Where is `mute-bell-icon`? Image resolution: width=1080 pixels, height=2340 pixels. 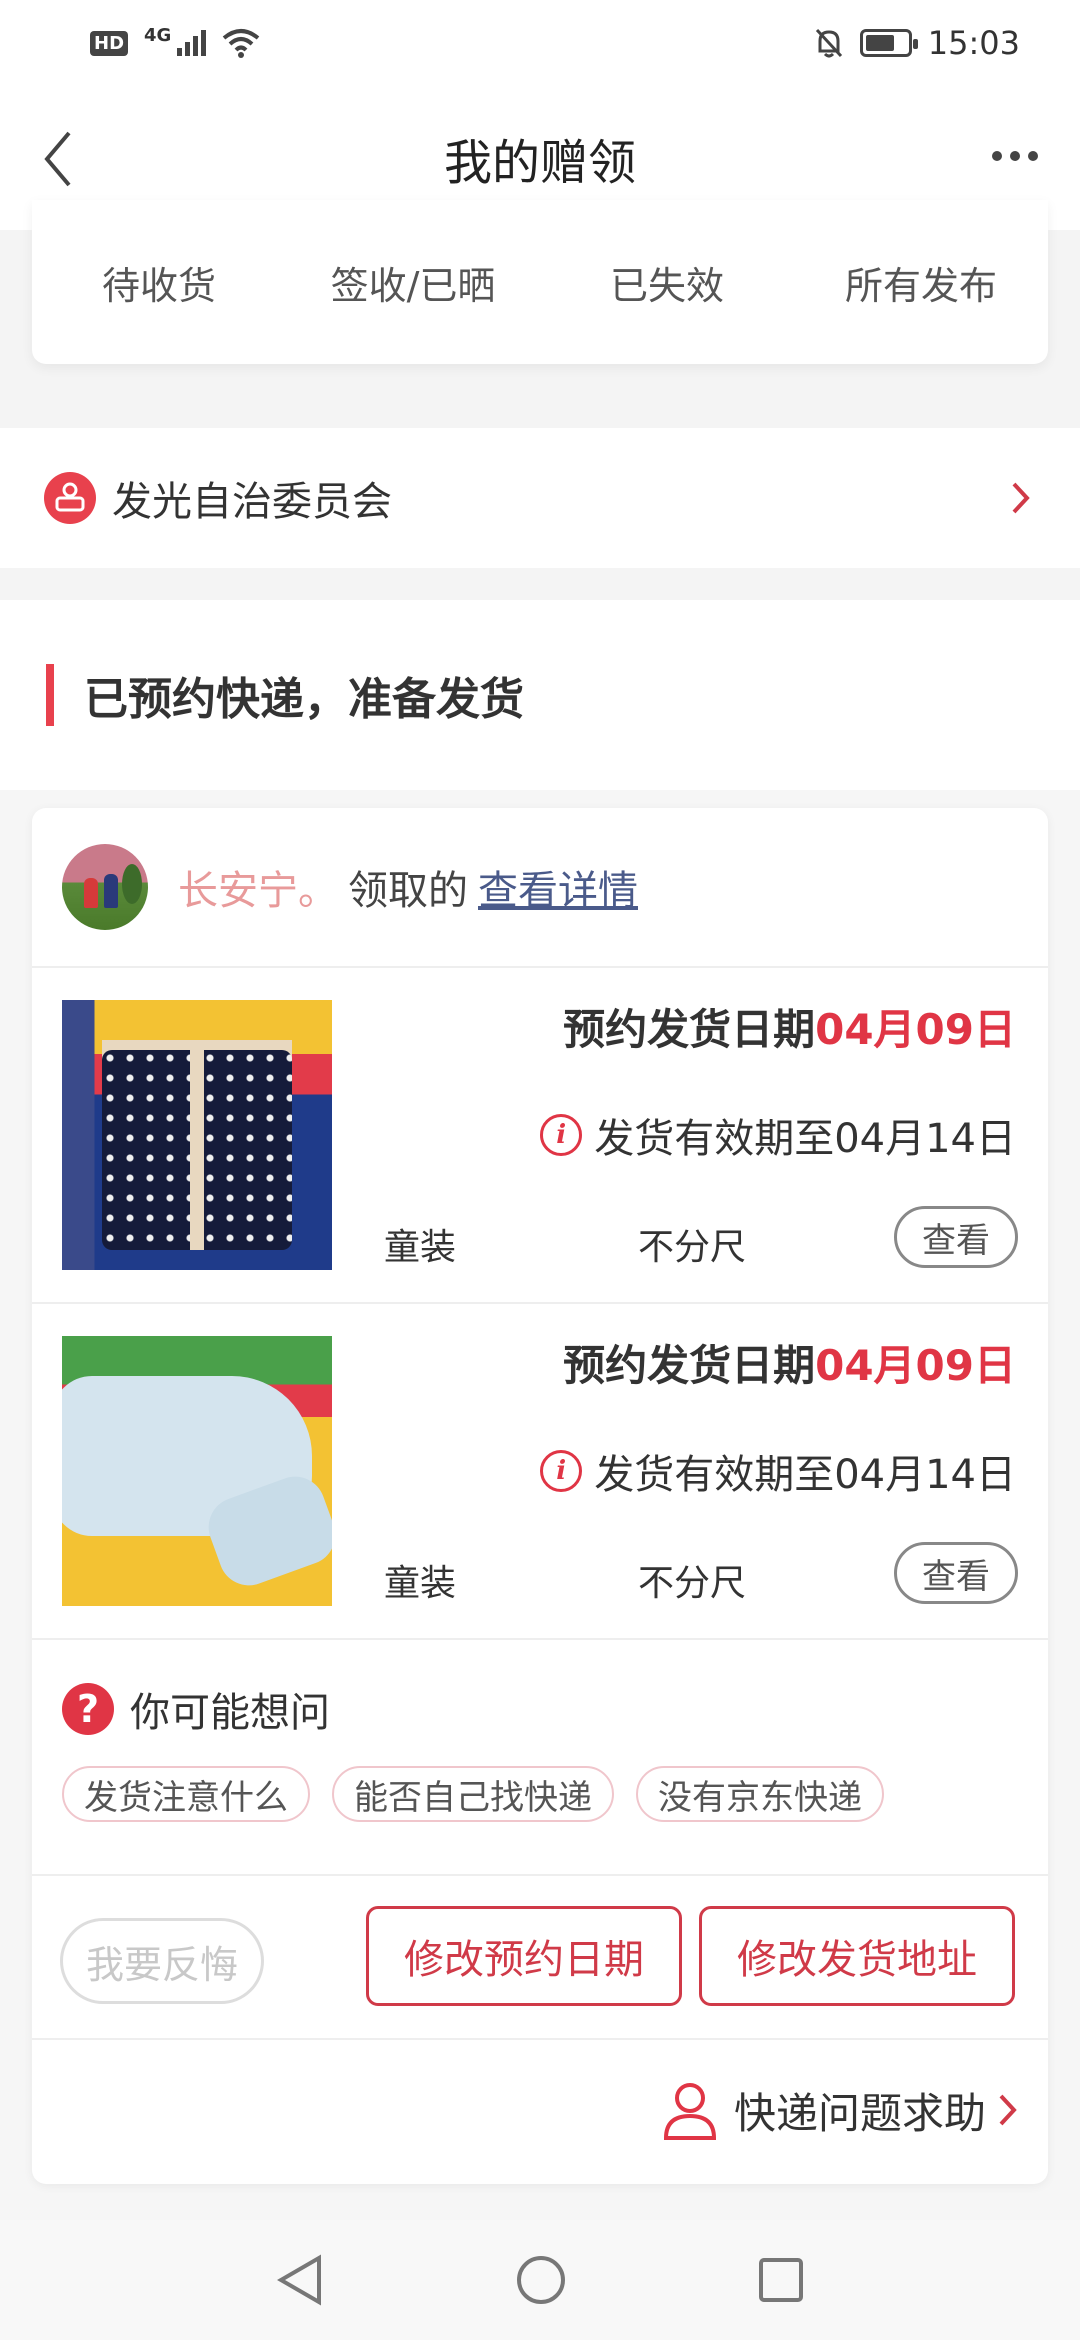 mute-bell-icon is located at coordinates (828, 43).